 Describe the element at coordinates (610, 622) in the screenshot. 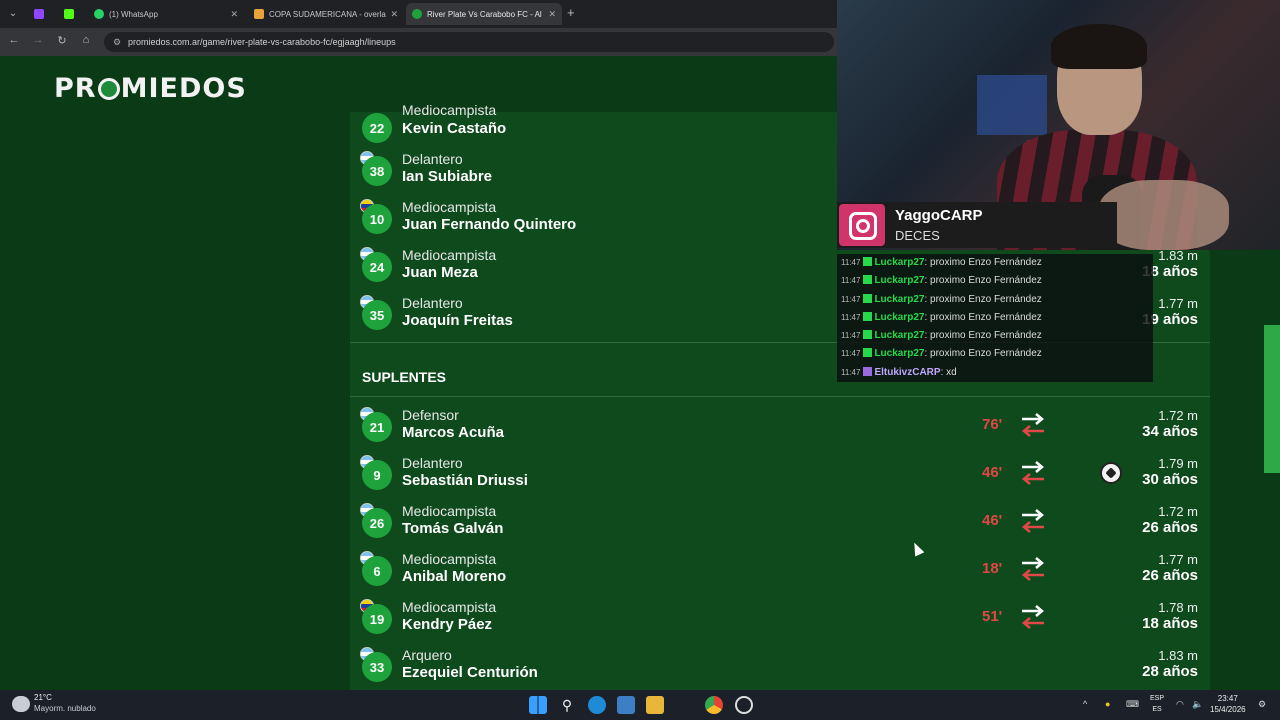

I see `sub-player-row: 19 Mediocampista Kendry Páez` at that location.